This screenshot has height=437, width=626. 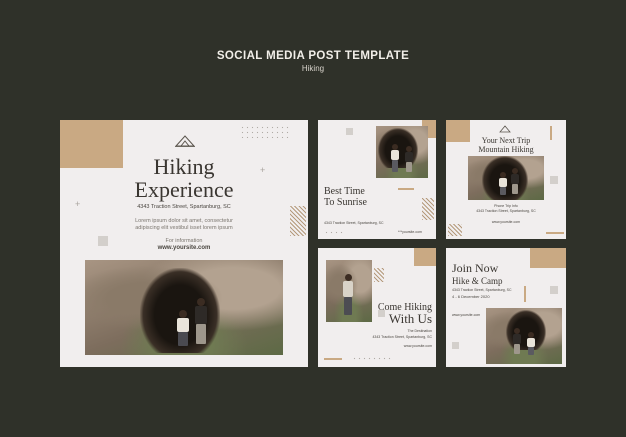 What do you see at coordinates (184, 207) in the screenshot?
I see `post1-address: 4343 Traction Street, Spartanburg, SC` at bounding box center [184, 207].